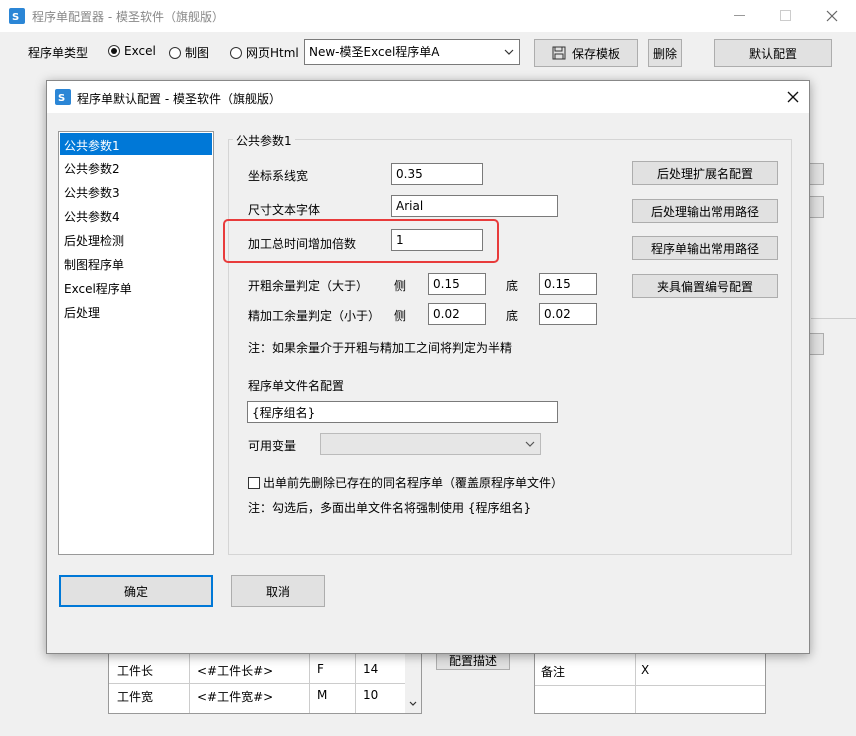  What do you see at coordinates (140, 51) in the screenshot?
I see `radio-excel-label: Excel` at bounding box center [140, 51].